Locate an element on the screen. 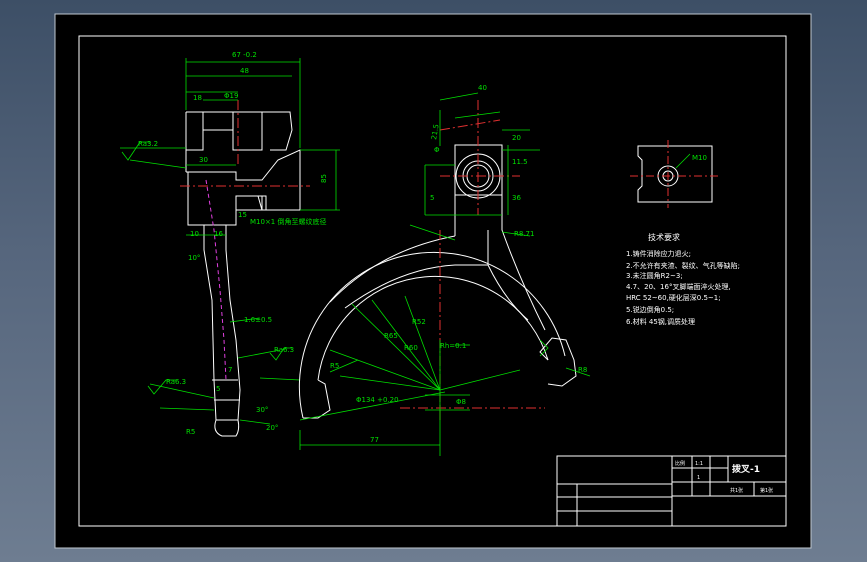 This screenshot has width=867, height=562. dim-side-10: 10 is located at coordinates (194, 234).